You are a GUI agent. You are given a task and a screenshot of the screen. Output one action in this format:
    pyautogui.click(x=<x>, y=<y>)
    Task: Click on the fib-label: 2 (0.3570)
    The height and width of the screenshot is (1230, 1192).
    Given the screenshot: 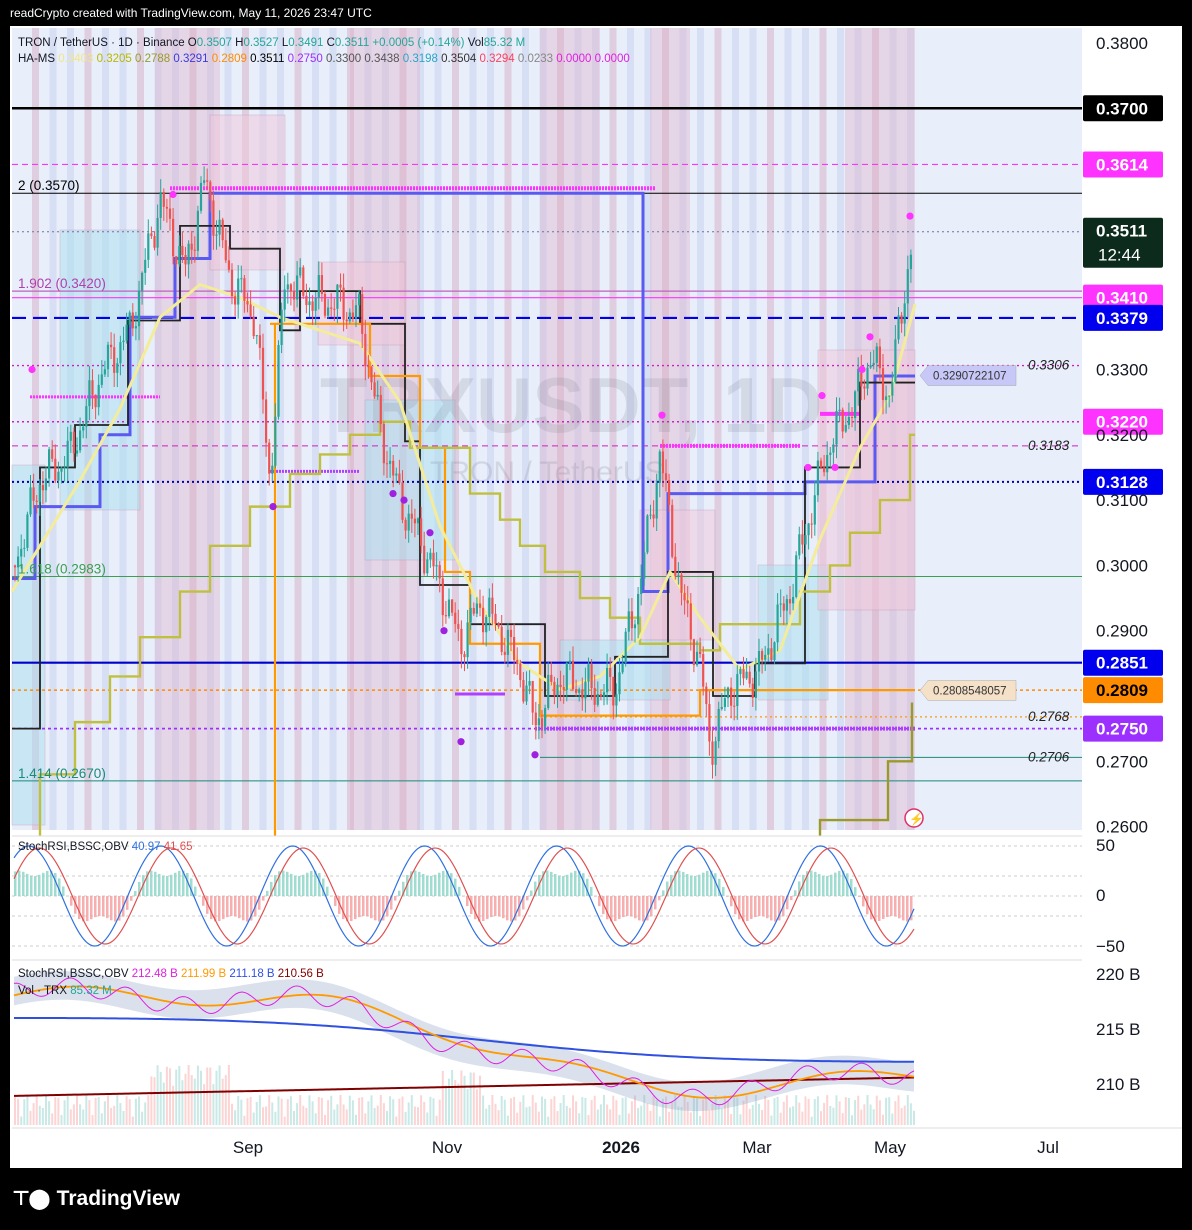 What is the action you would take?
    pyautogui.click(x=49, y=185)
    